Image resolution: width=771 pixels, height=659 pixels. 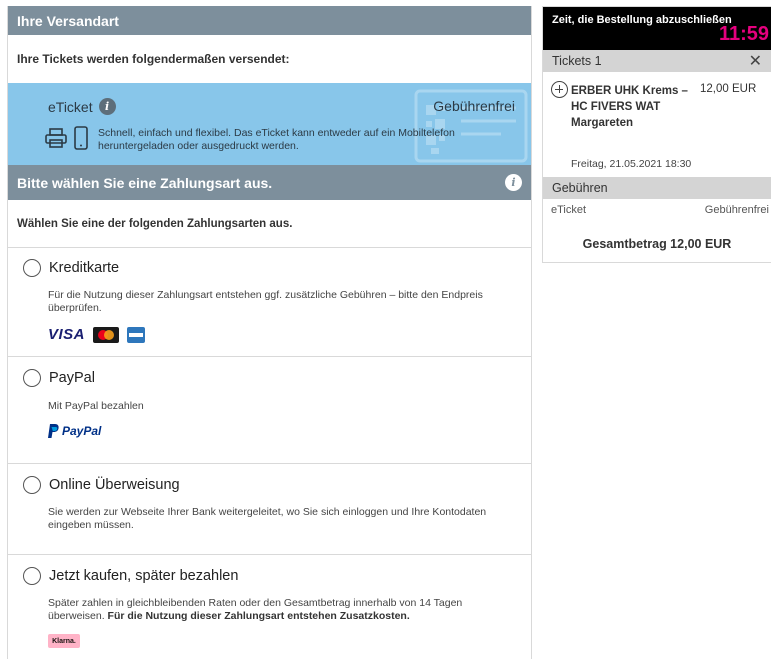 What do you see at coordinates (269, 20) in the screenshot?
I see `shipping-header: Ihre Versandart` at bounding box center [269, 20].